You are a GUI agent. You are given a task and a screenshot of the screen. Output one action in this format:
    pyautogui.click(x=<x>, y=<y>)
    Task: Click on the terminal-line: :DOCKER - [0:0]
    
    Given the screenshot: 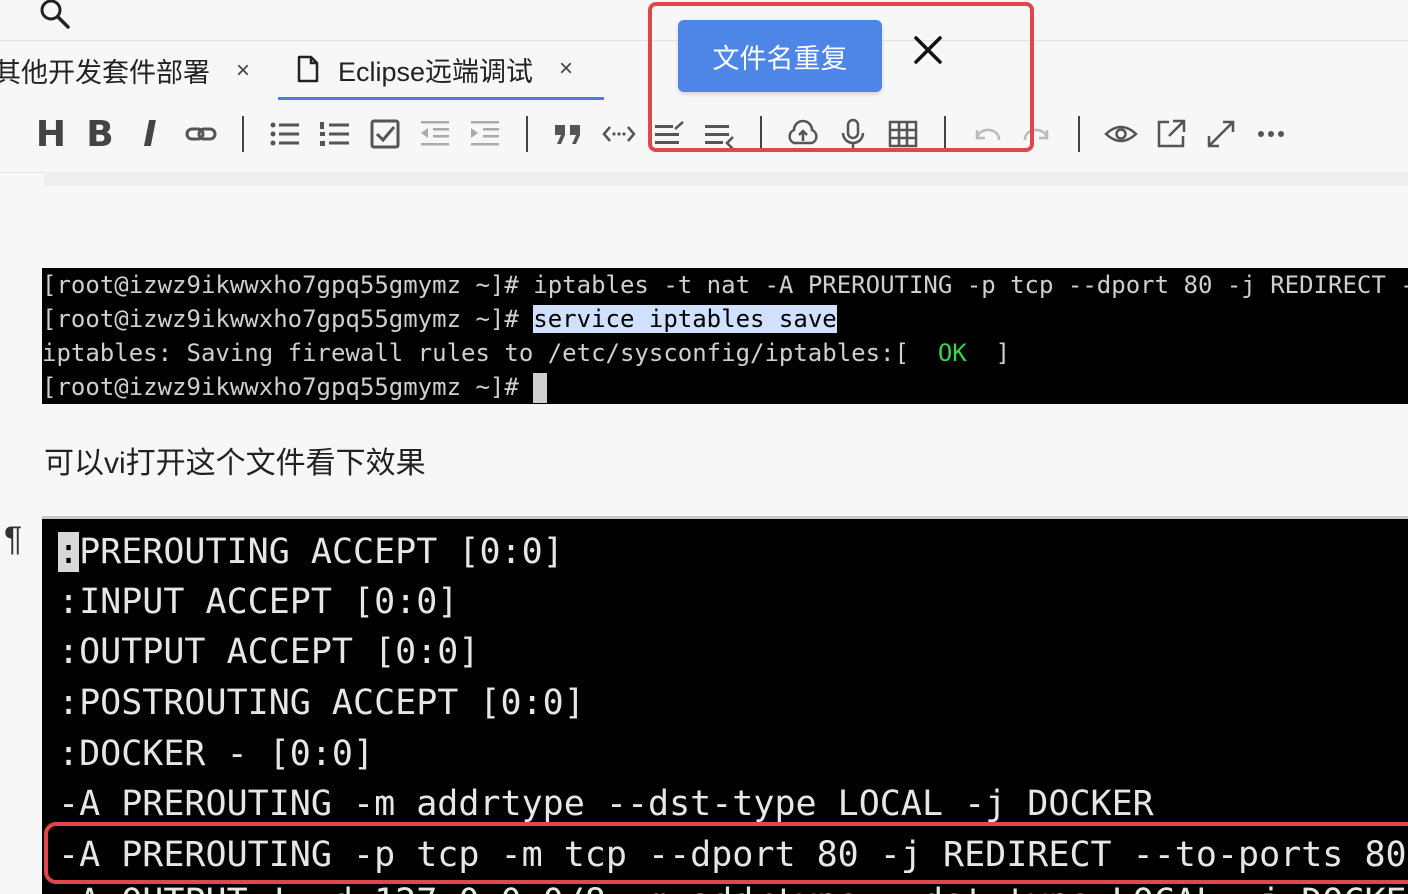 What is the action you would take?
    pyautogui.click(x=216, y=754)
    